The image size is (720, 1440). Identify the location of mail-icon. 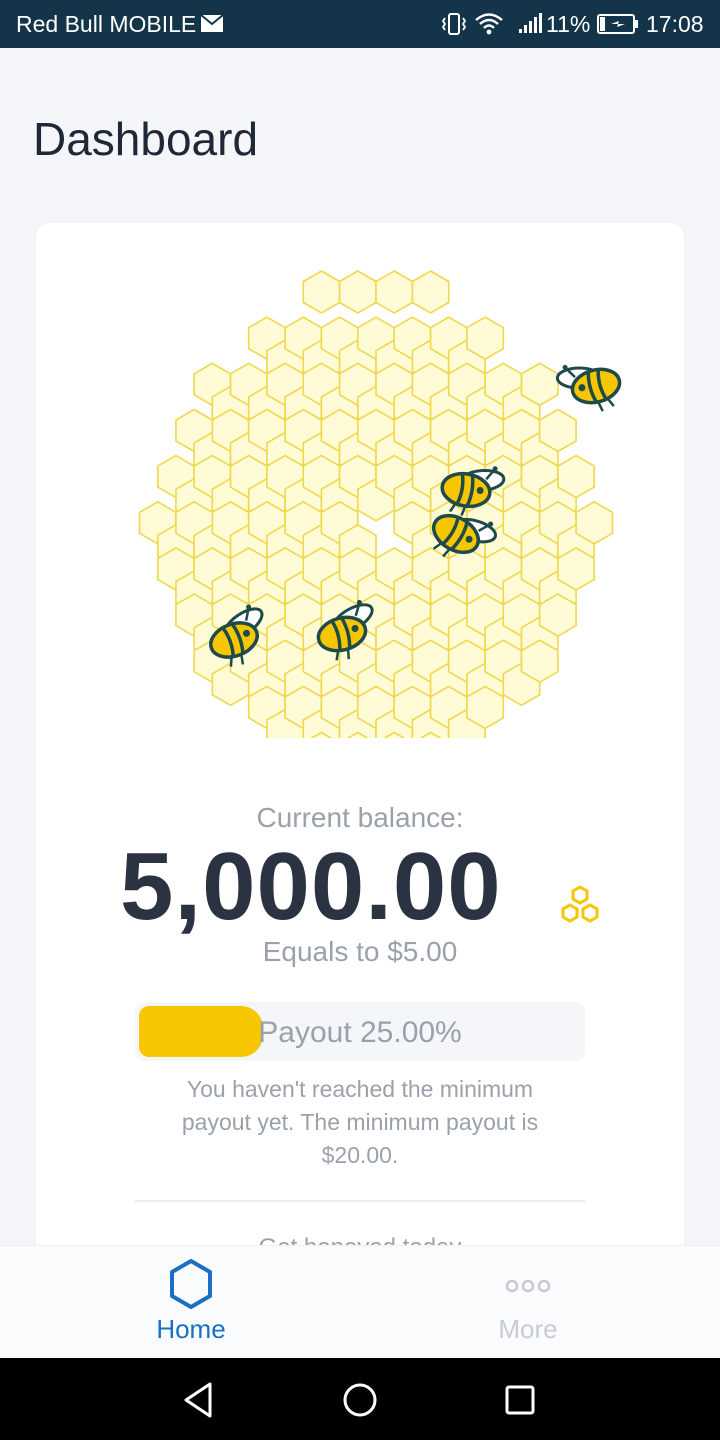
(212, 23).